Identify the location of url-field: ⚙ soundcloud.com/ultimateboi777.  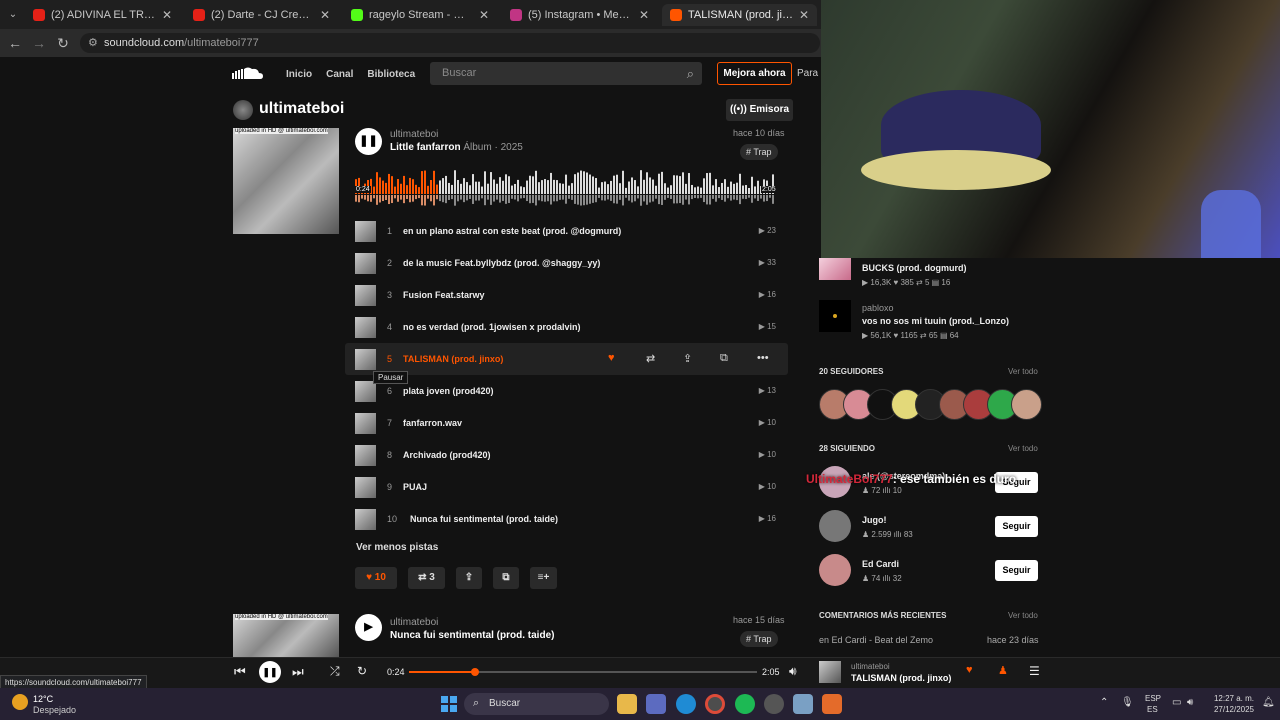
(450, 43).